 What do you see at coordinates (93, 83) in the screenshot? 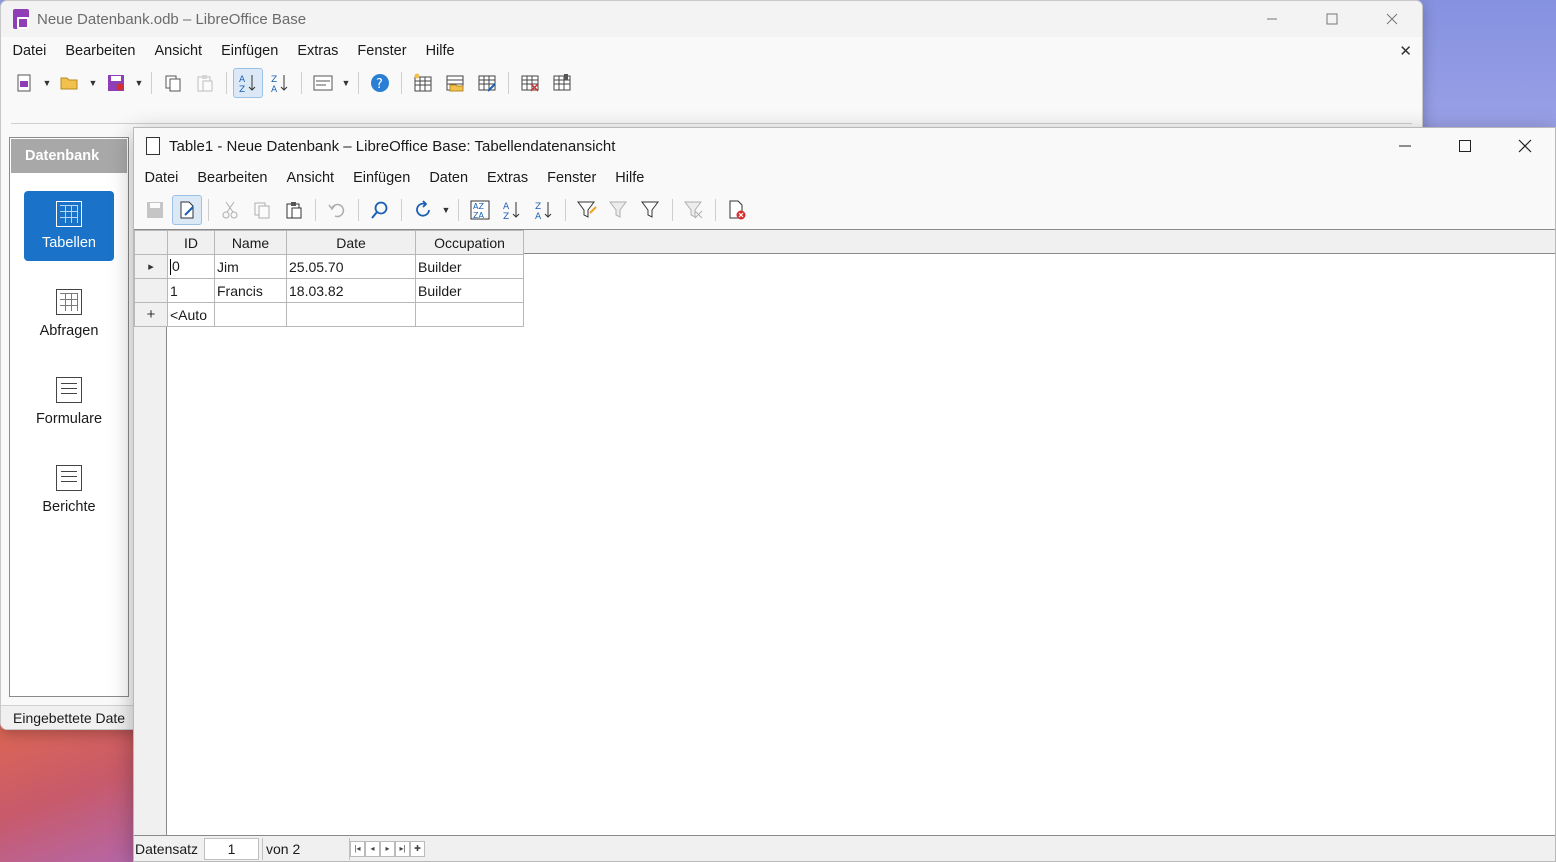
I see `open-dropdown-arrow: ▼` at bounding box center [93, 83].